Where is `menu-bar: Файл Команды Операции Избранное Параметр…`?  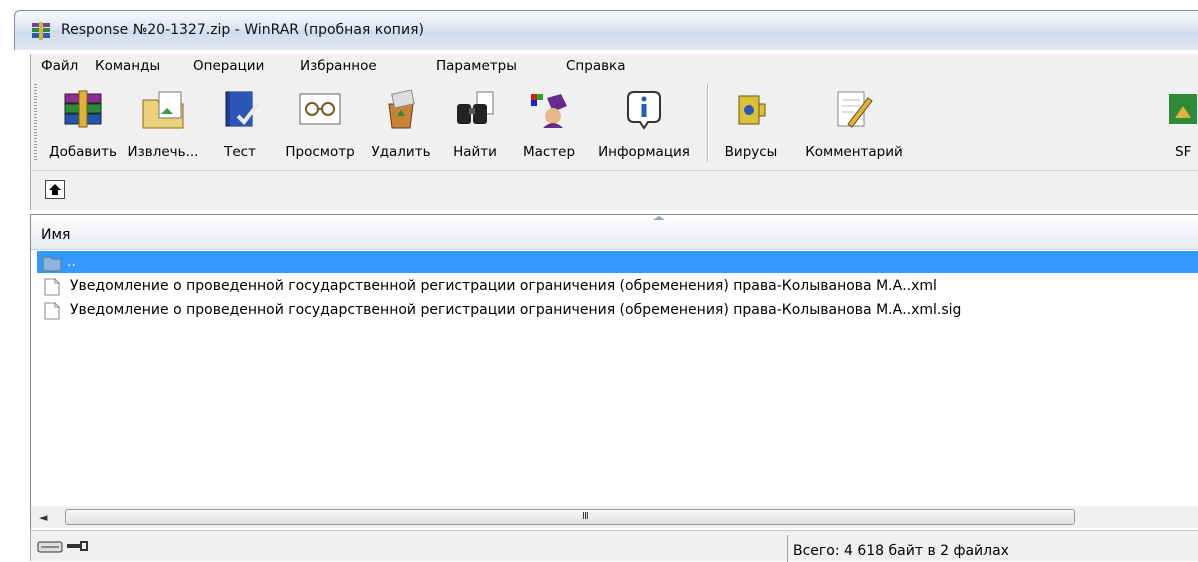
menu-bar: Файл Команды Операции Избранное Параметр… is located at coordinates (614, 66).